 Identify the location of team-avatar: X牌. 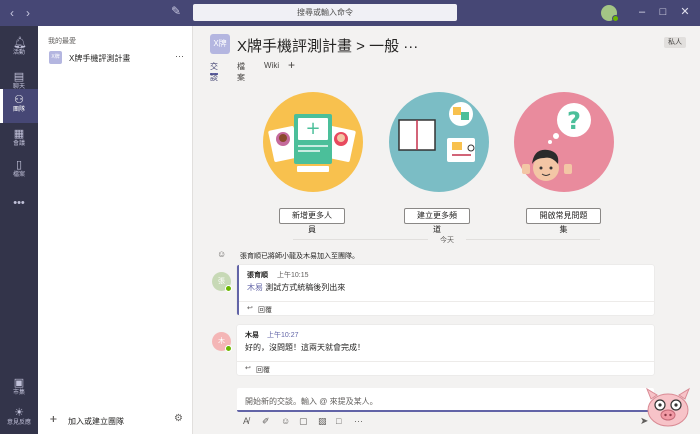
(55, 57).